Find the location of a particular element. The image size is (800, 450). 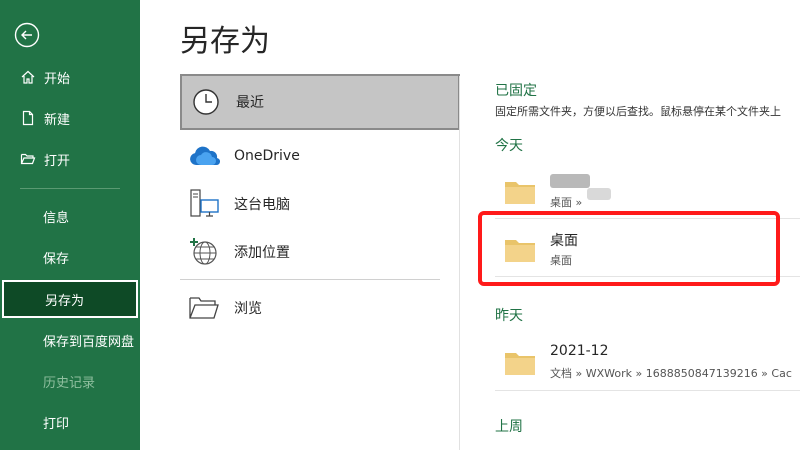

sidebar-item-history: 历史记录 is located at coordinates (70, 381).